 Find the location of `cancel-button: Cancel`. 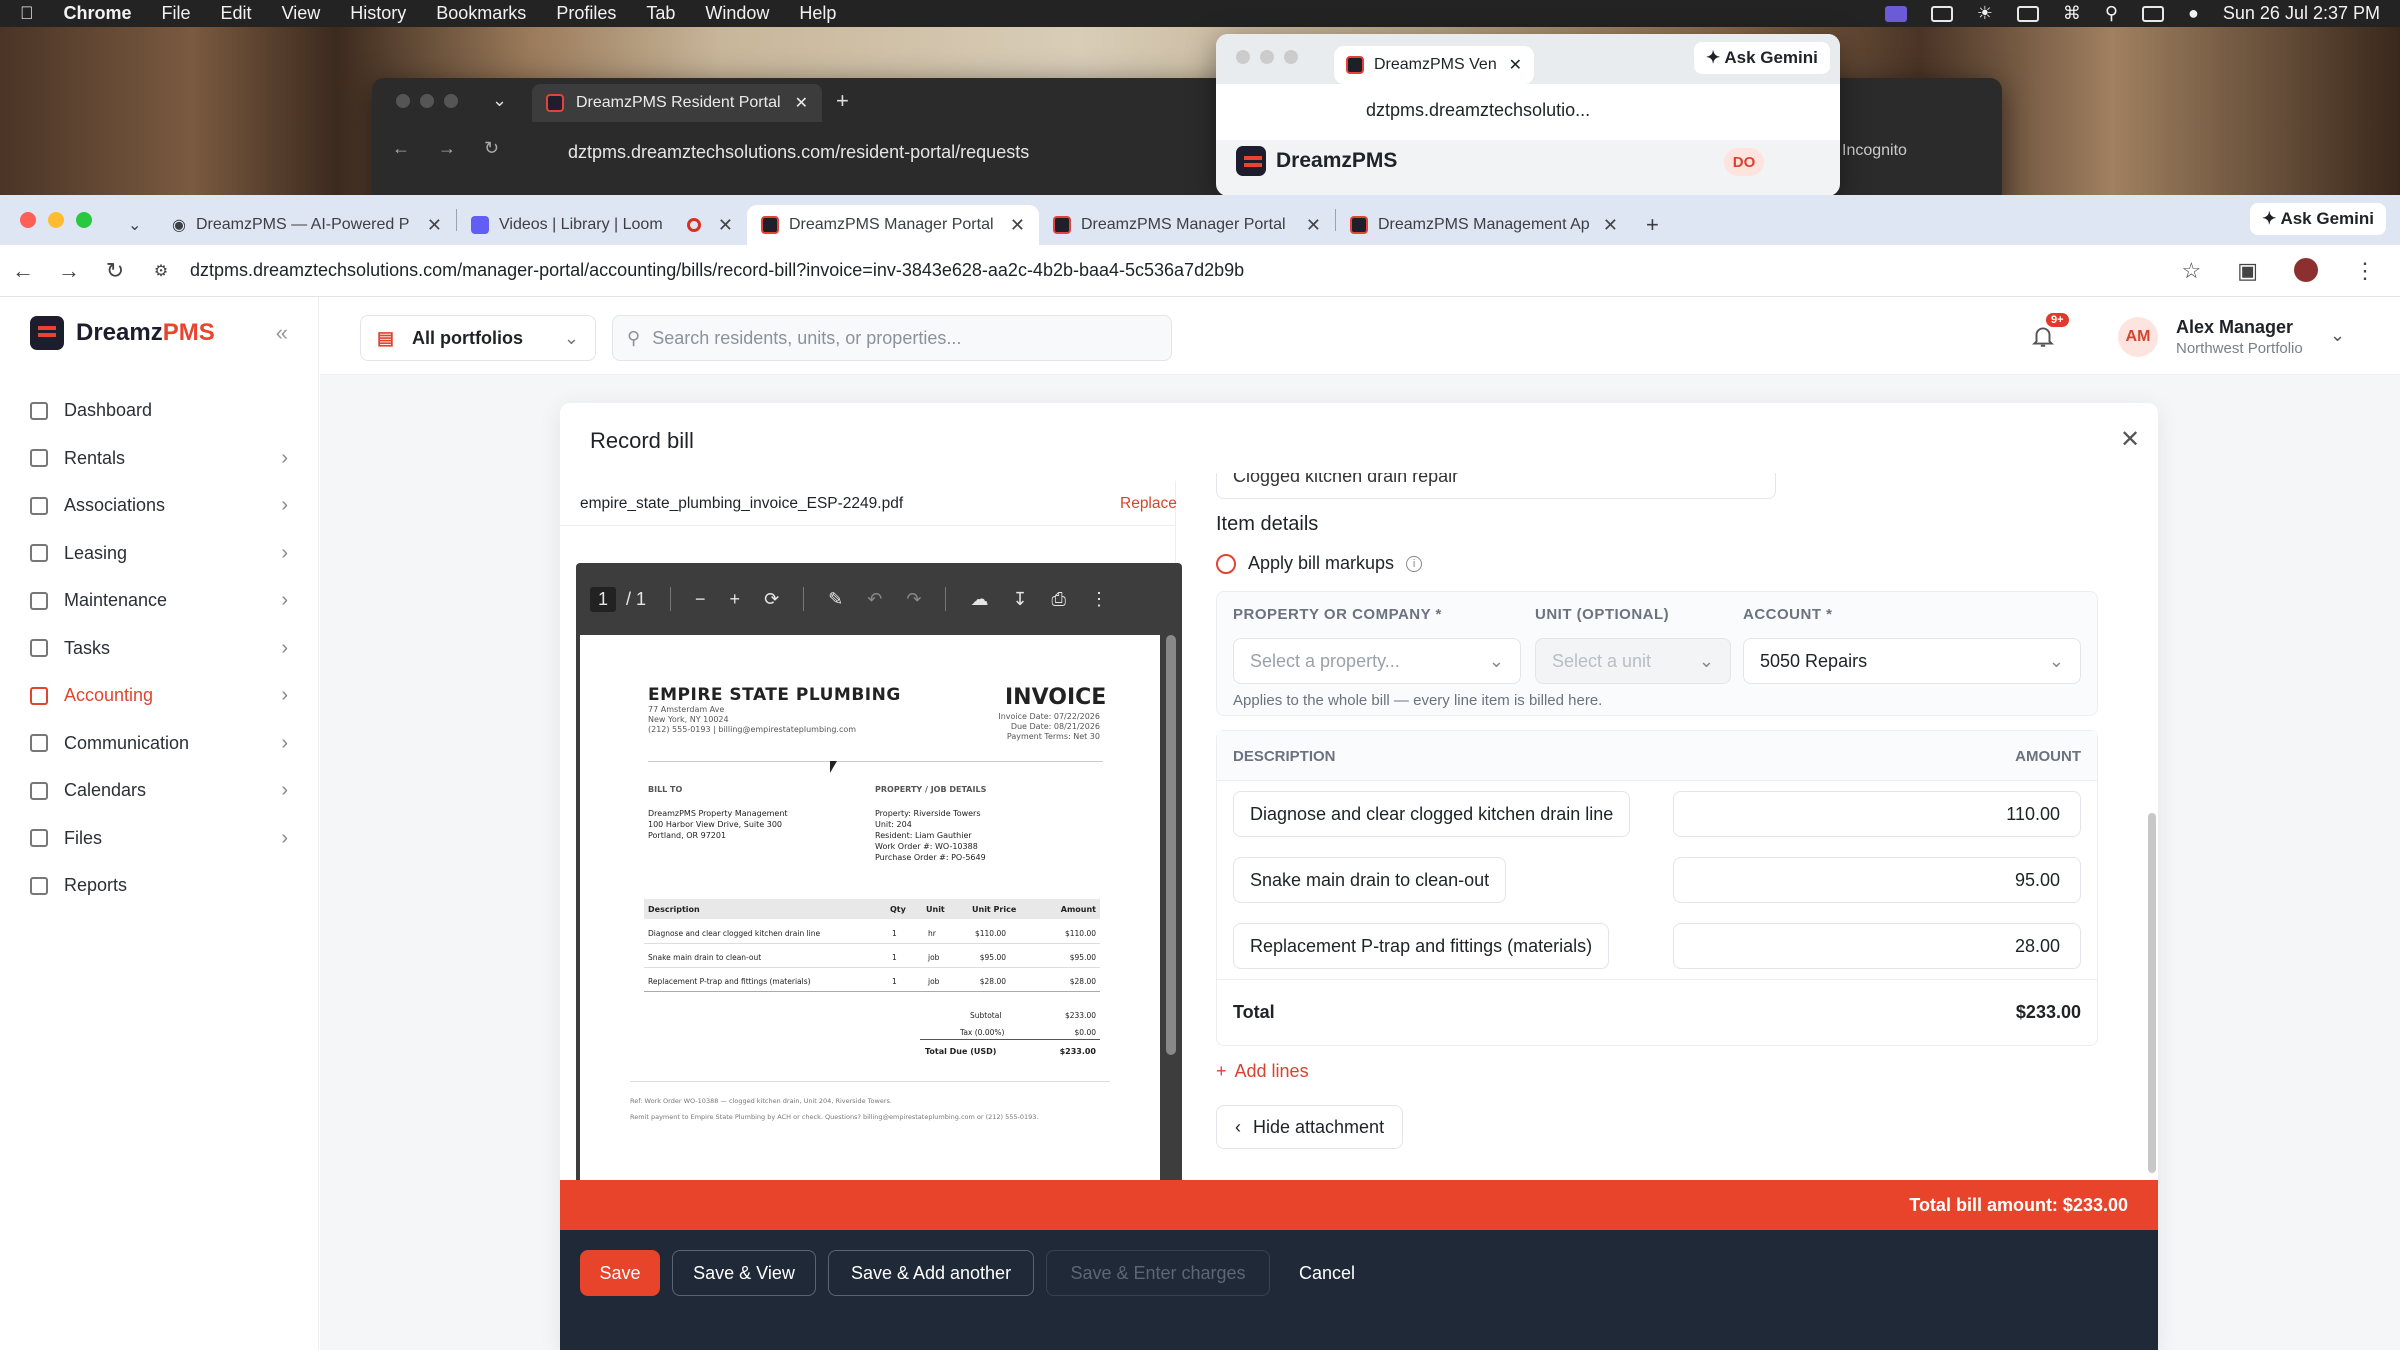

cancel-button: Cancel is located at coordinates (1327, 1273).